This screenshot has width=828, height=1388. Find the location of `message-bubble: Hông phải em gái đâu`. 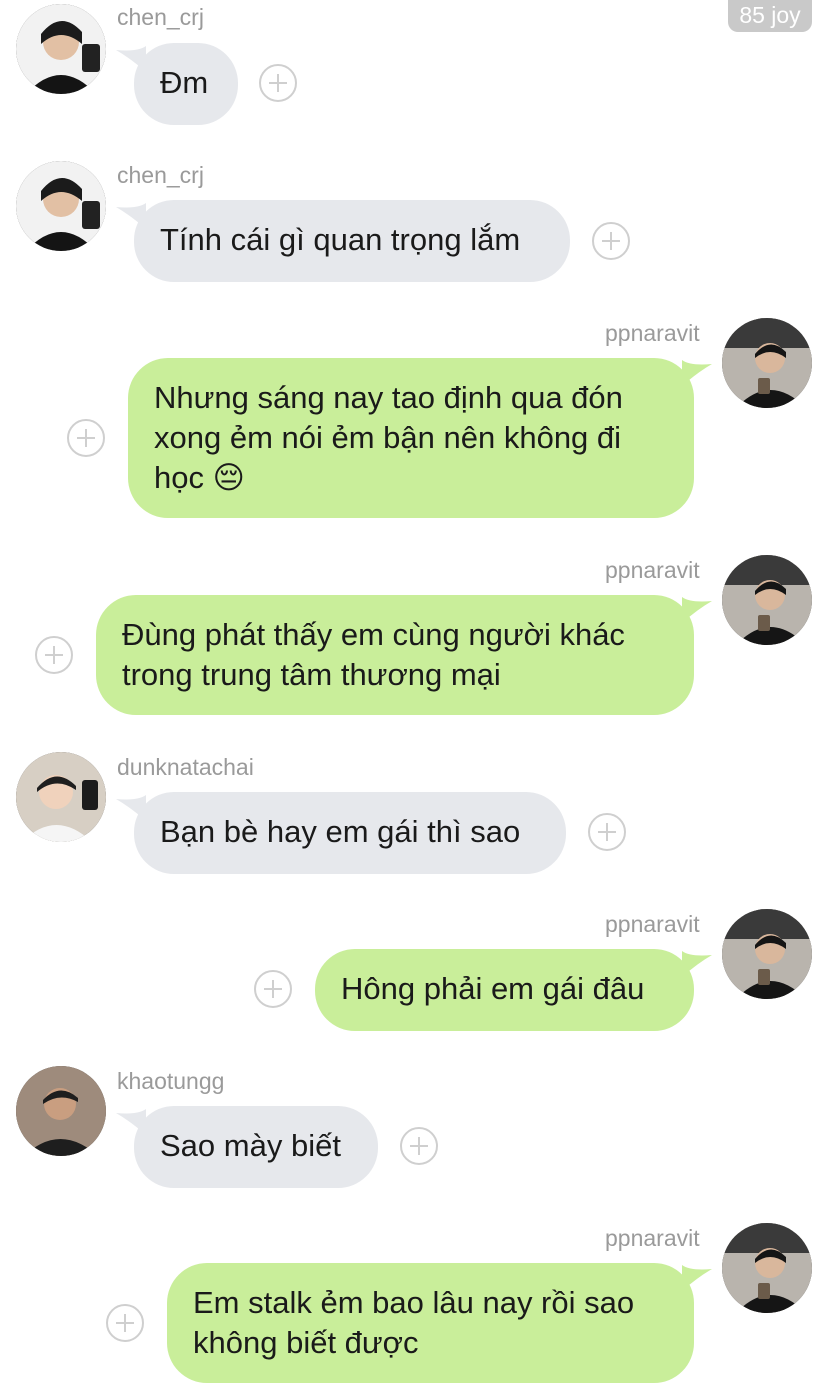

message-bubble: Hông phải em gái đâu is located at coordinates (504, 990).